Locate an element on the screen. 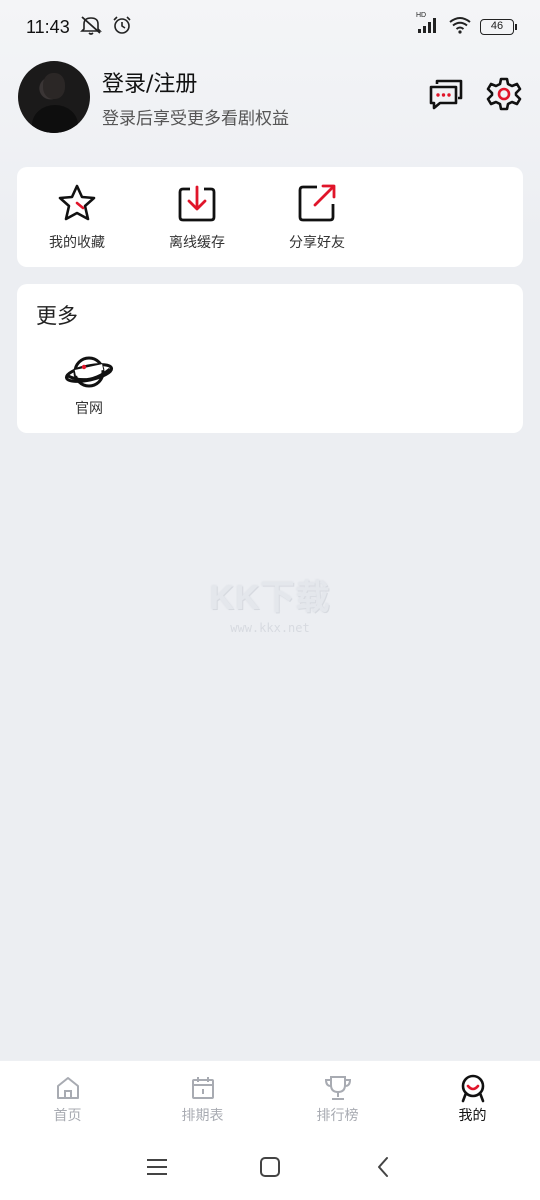  planet-icon is located at coordinates (89, 372).